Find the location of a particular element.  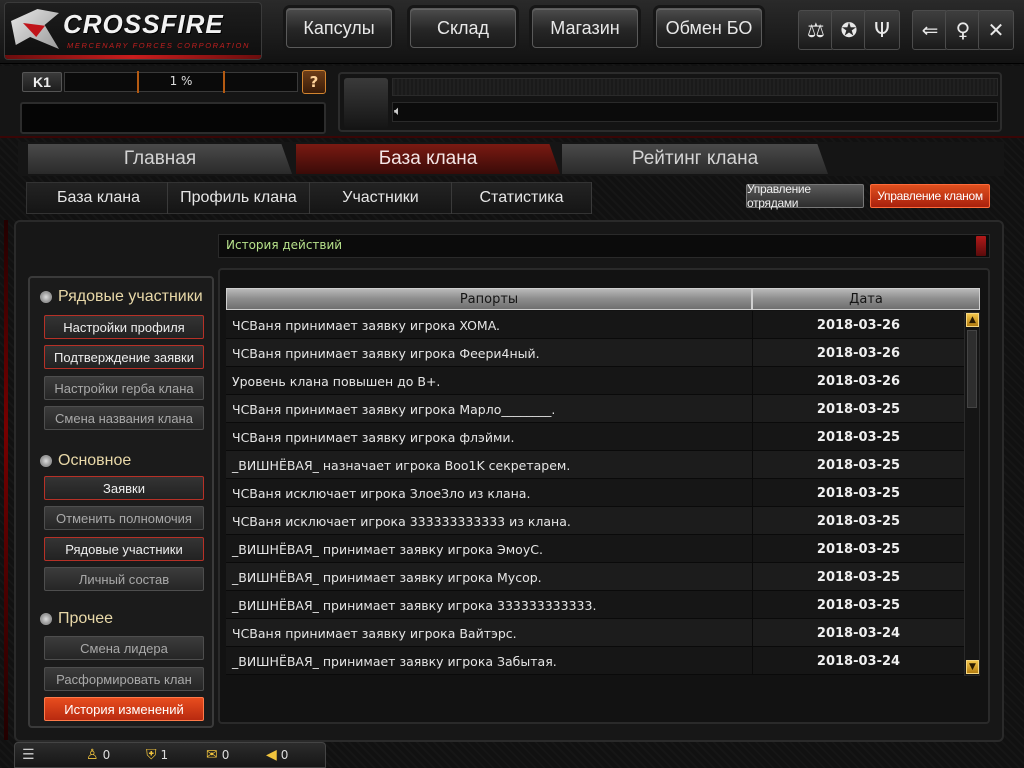

squad-management-button: Управление отрядами is located at coordinates (805, 196).